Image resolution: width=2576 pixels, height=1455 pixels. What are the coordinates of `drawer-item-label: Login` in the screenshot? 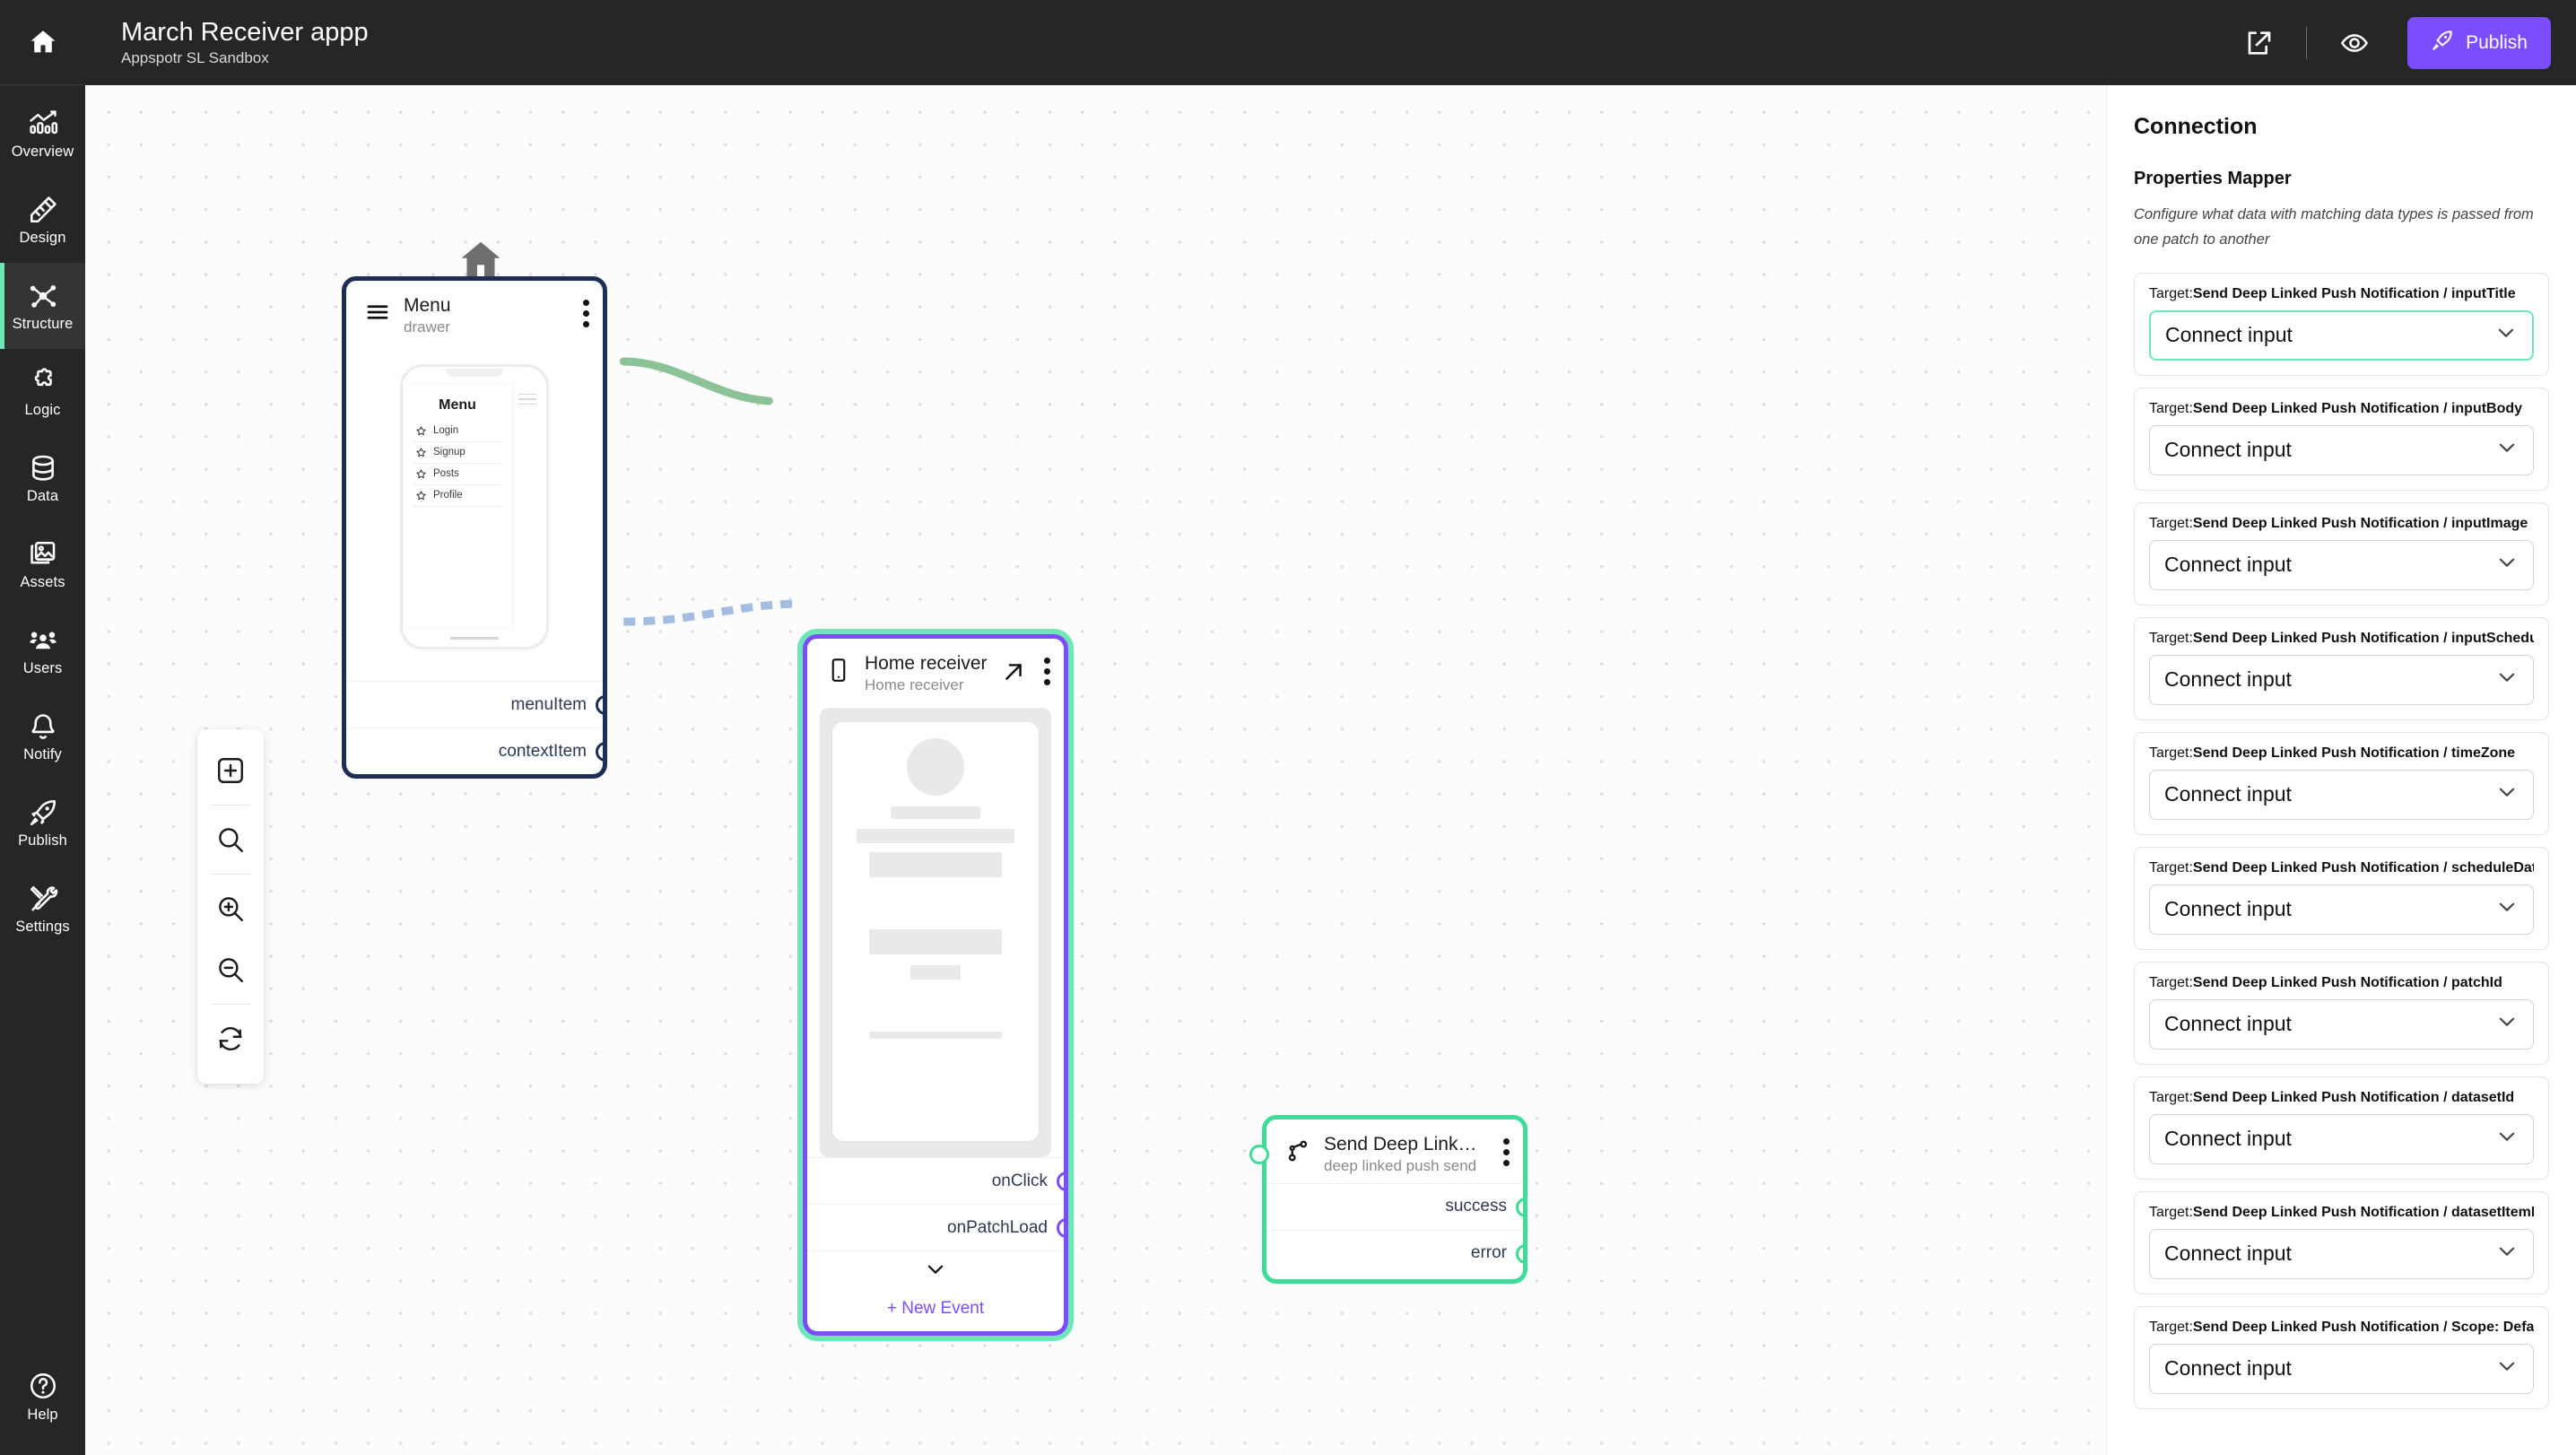 It's located at (446, 431).